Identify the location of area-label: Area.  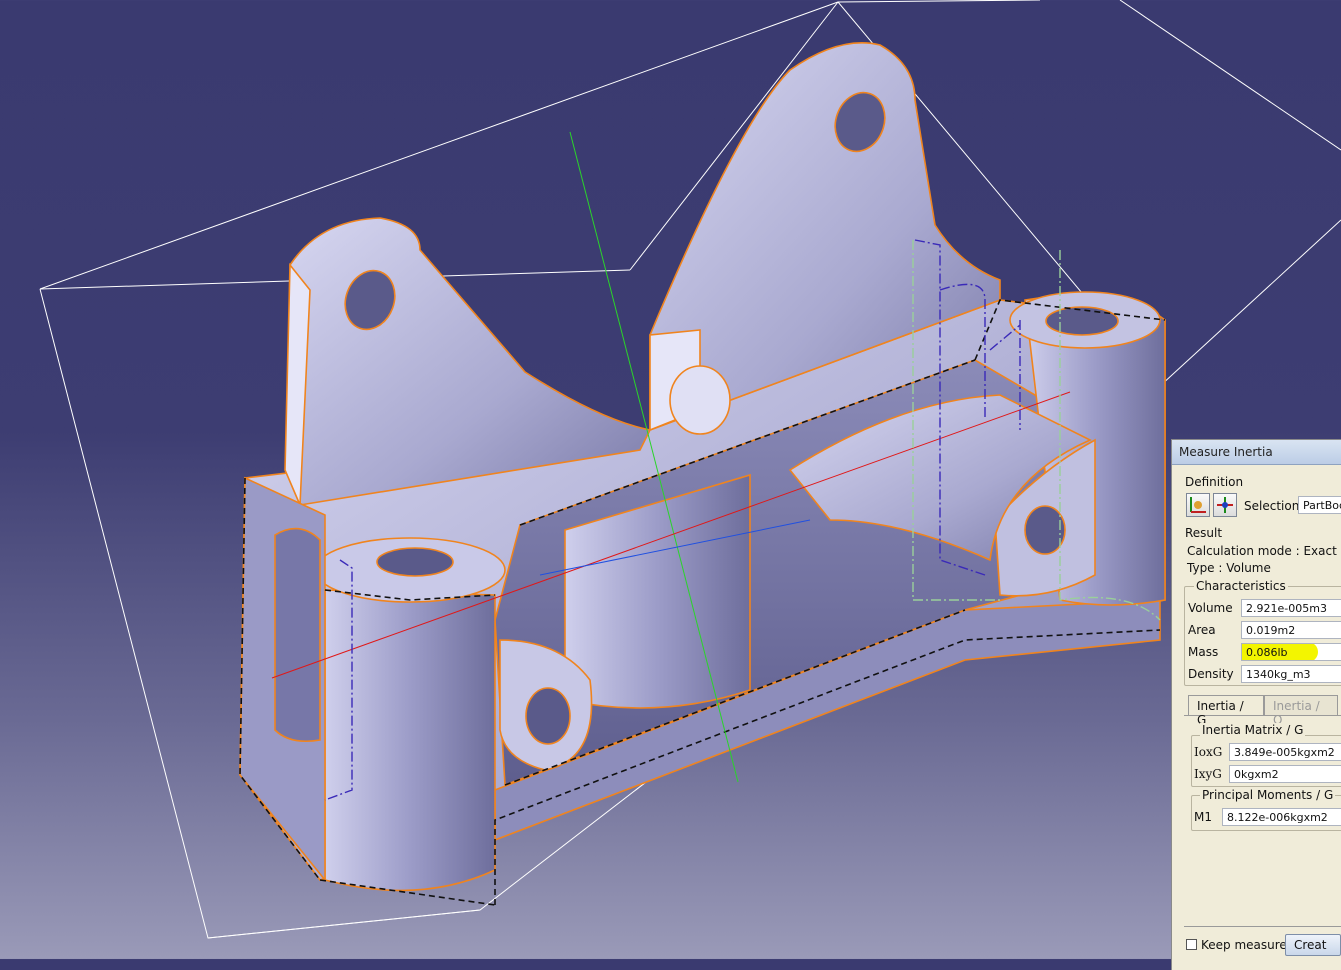
(1202, 630).